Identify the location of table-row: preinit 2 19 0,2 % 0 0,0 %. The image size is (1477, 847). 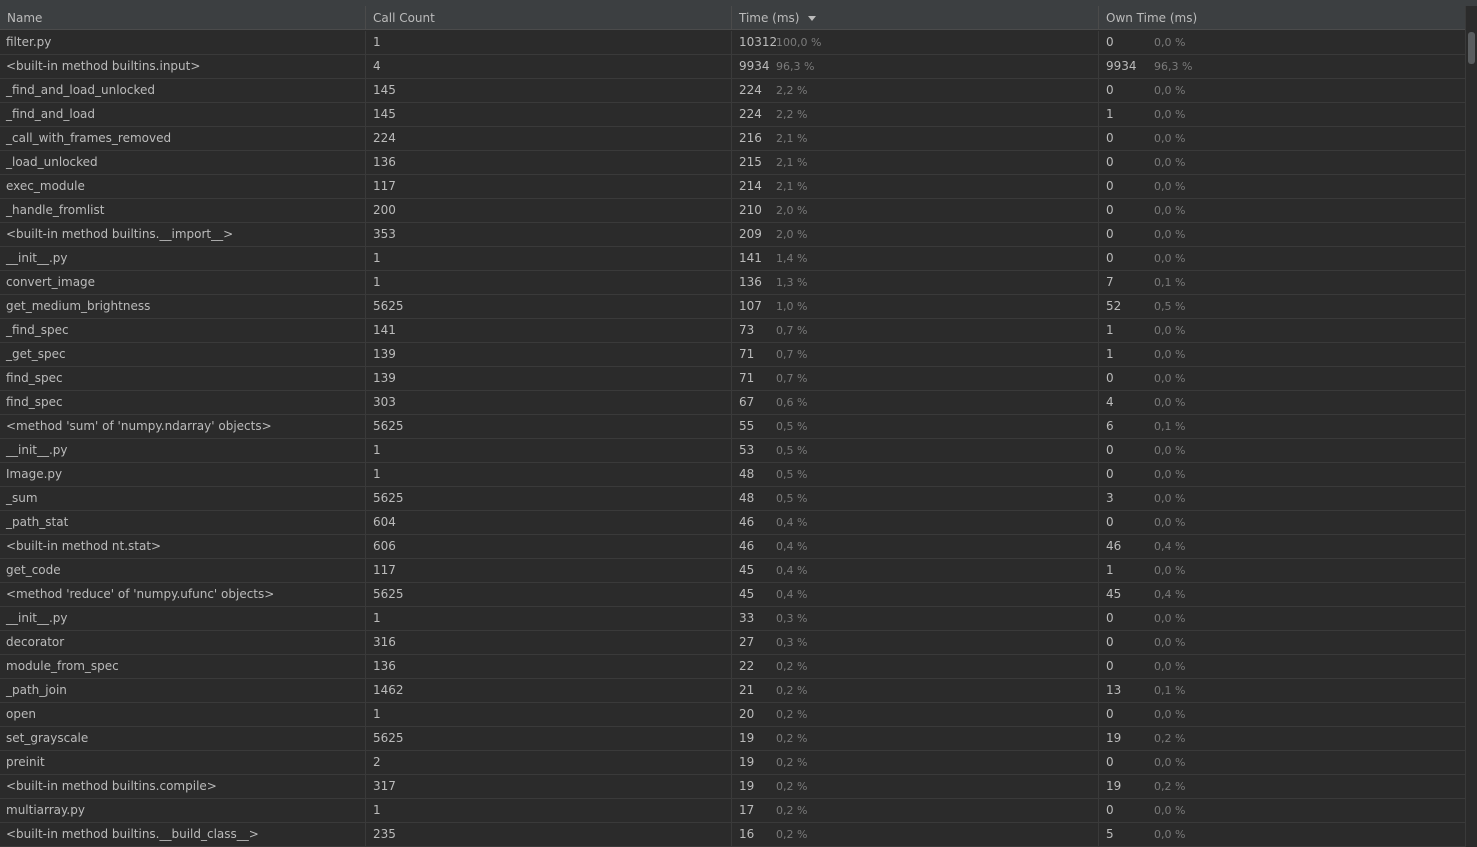
(732, 763).